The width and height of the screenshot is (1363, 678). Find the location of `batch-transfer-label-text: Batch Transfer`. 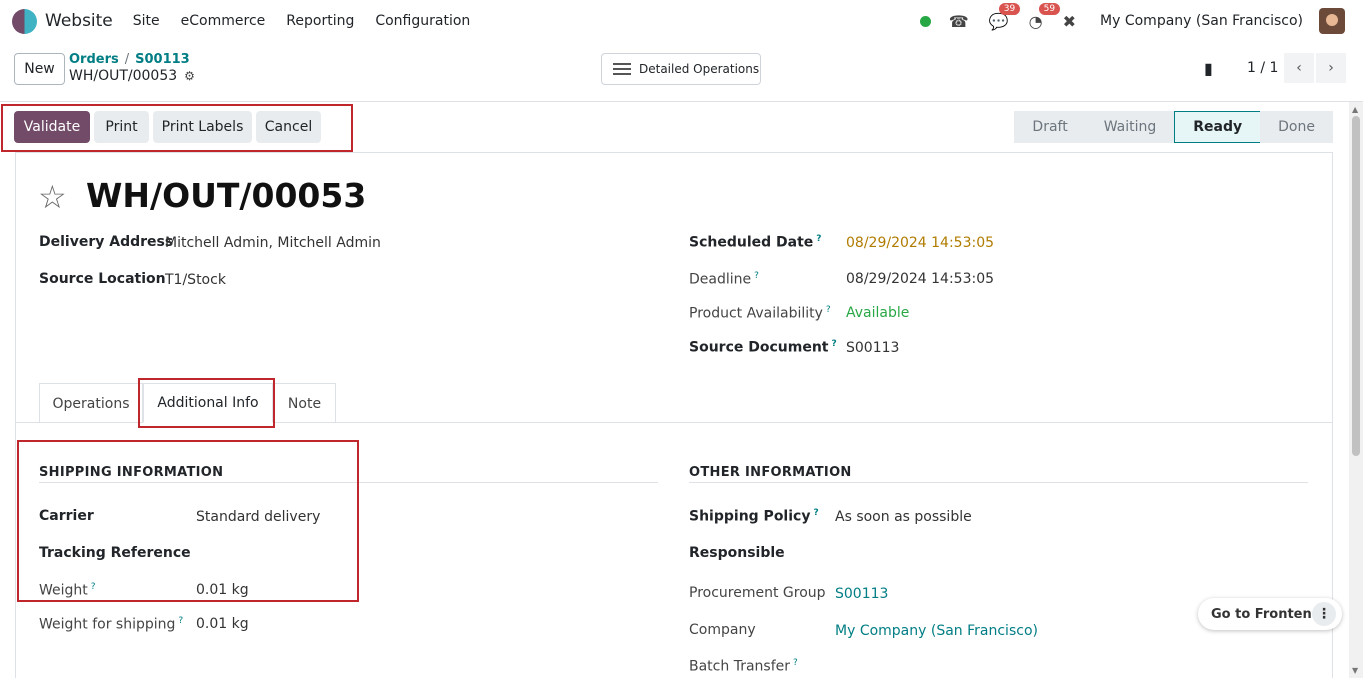

batch-transfer-label-text: Batch Transfer is located at coordinates (739, 666).